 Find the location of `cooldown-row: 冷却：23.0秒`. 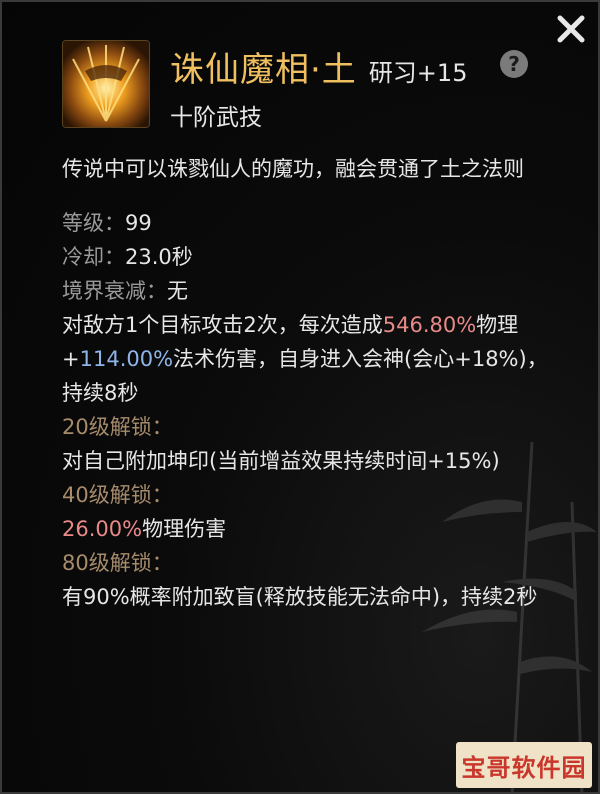

cooldown-row: 冷却：23.0秒 is located at coordinates (307, 257).